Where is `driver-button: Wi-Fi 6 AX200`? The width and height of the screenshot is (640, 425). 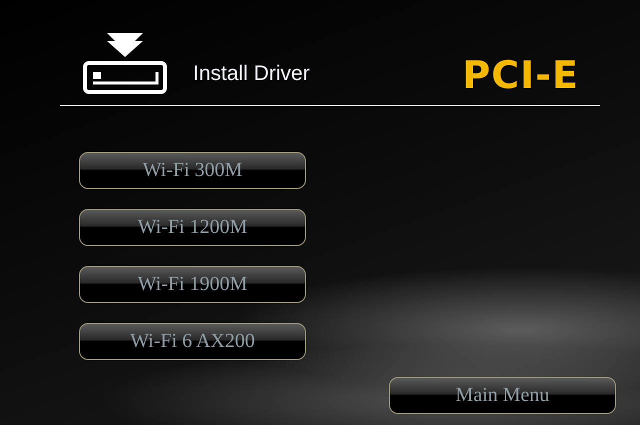 driver-button: Wi-Fi 6 AX200 is located at coordinates (192, 341).